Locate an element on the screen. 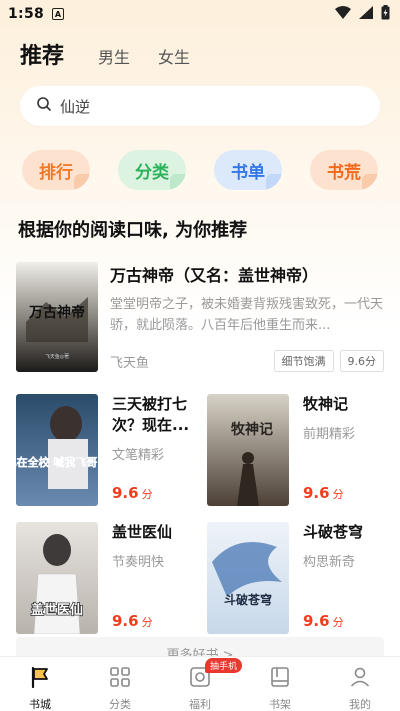 The width and height of the screenshot is (400, 711). book-shortage-label: 书荒 is located at coordinates (344, 172).